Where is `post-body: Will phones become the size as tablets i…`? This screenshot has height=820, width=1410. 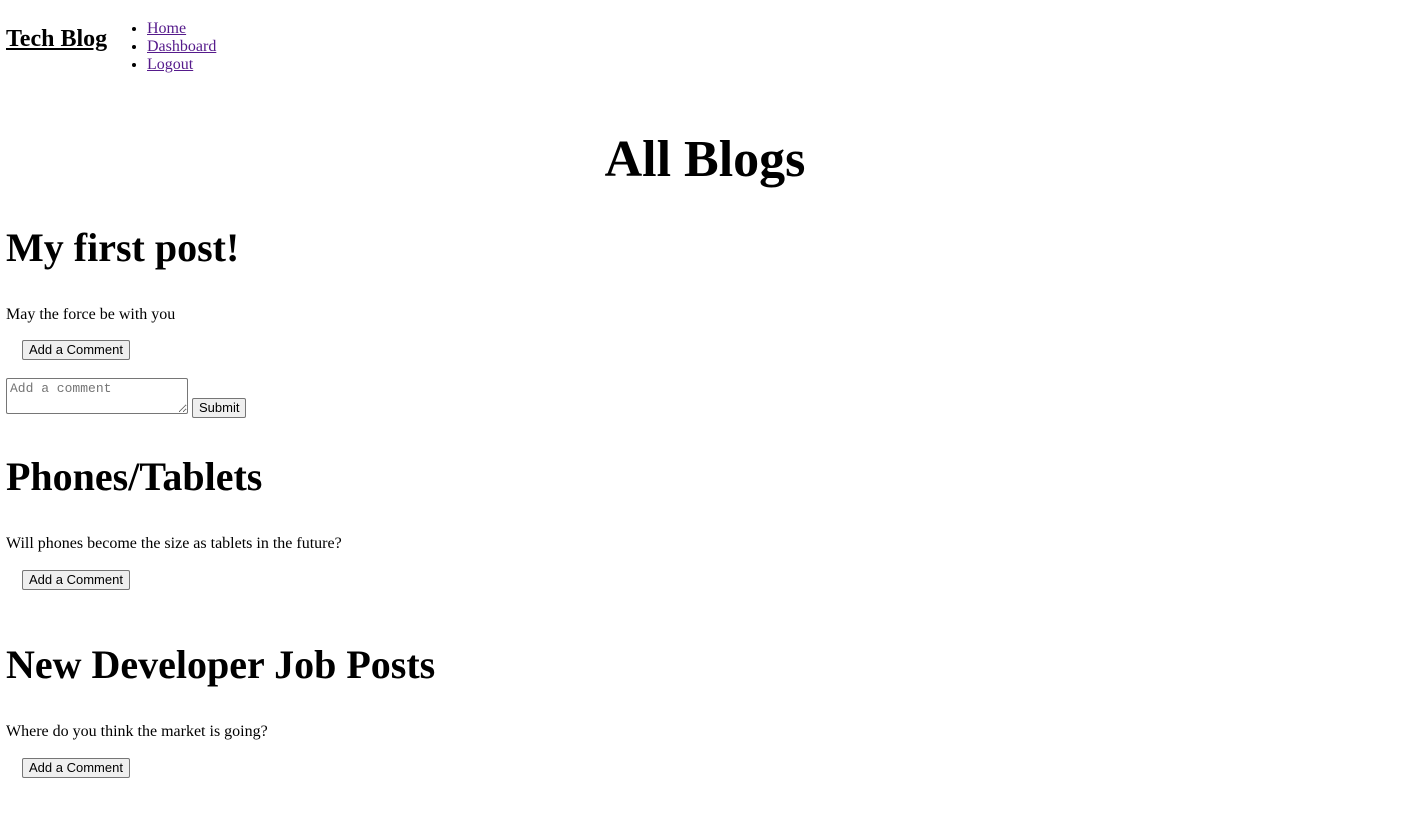 post-body: Will phones become the size as tablets i… is located at coordinates (174, 543).